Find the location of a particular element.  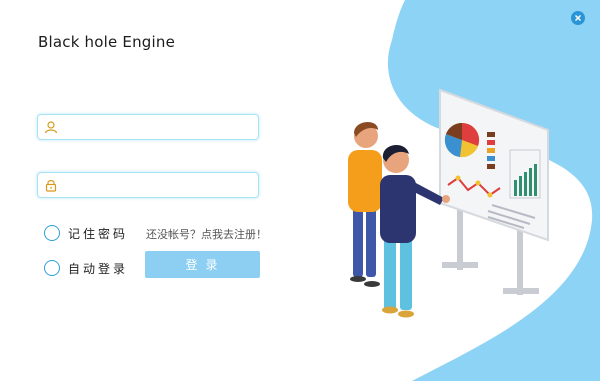

username-input is located at coordinates (159, 127).